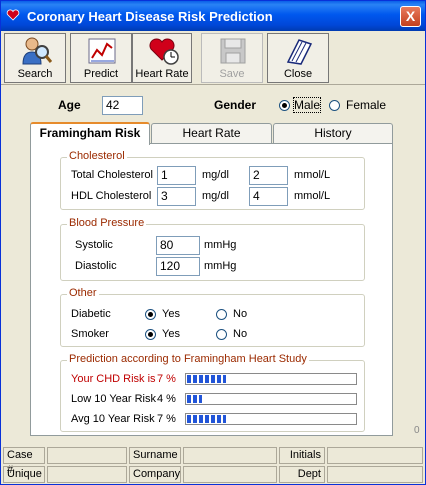 This screenshot has height=485, width=426. What do you see at coordinates (155, 455) in the screenshot?
I see `surname-label: Surname` at bounding box center [155, 455].